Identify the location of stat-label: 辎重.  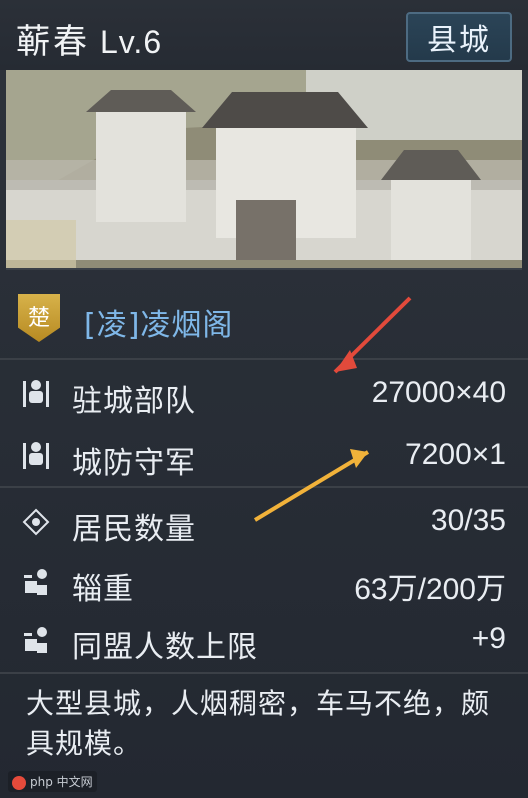
(103, 589).